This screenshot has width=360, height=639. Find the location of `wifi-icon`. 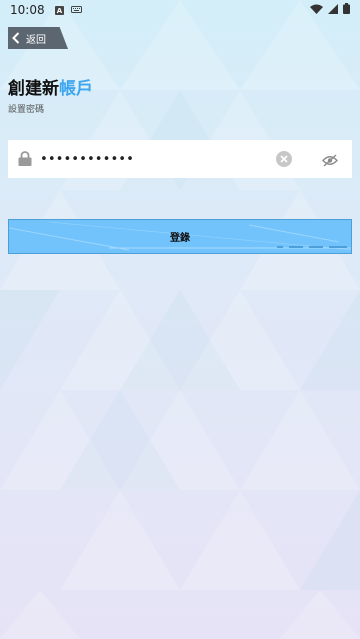

wifi-icon is located at coordinates (316, 10).